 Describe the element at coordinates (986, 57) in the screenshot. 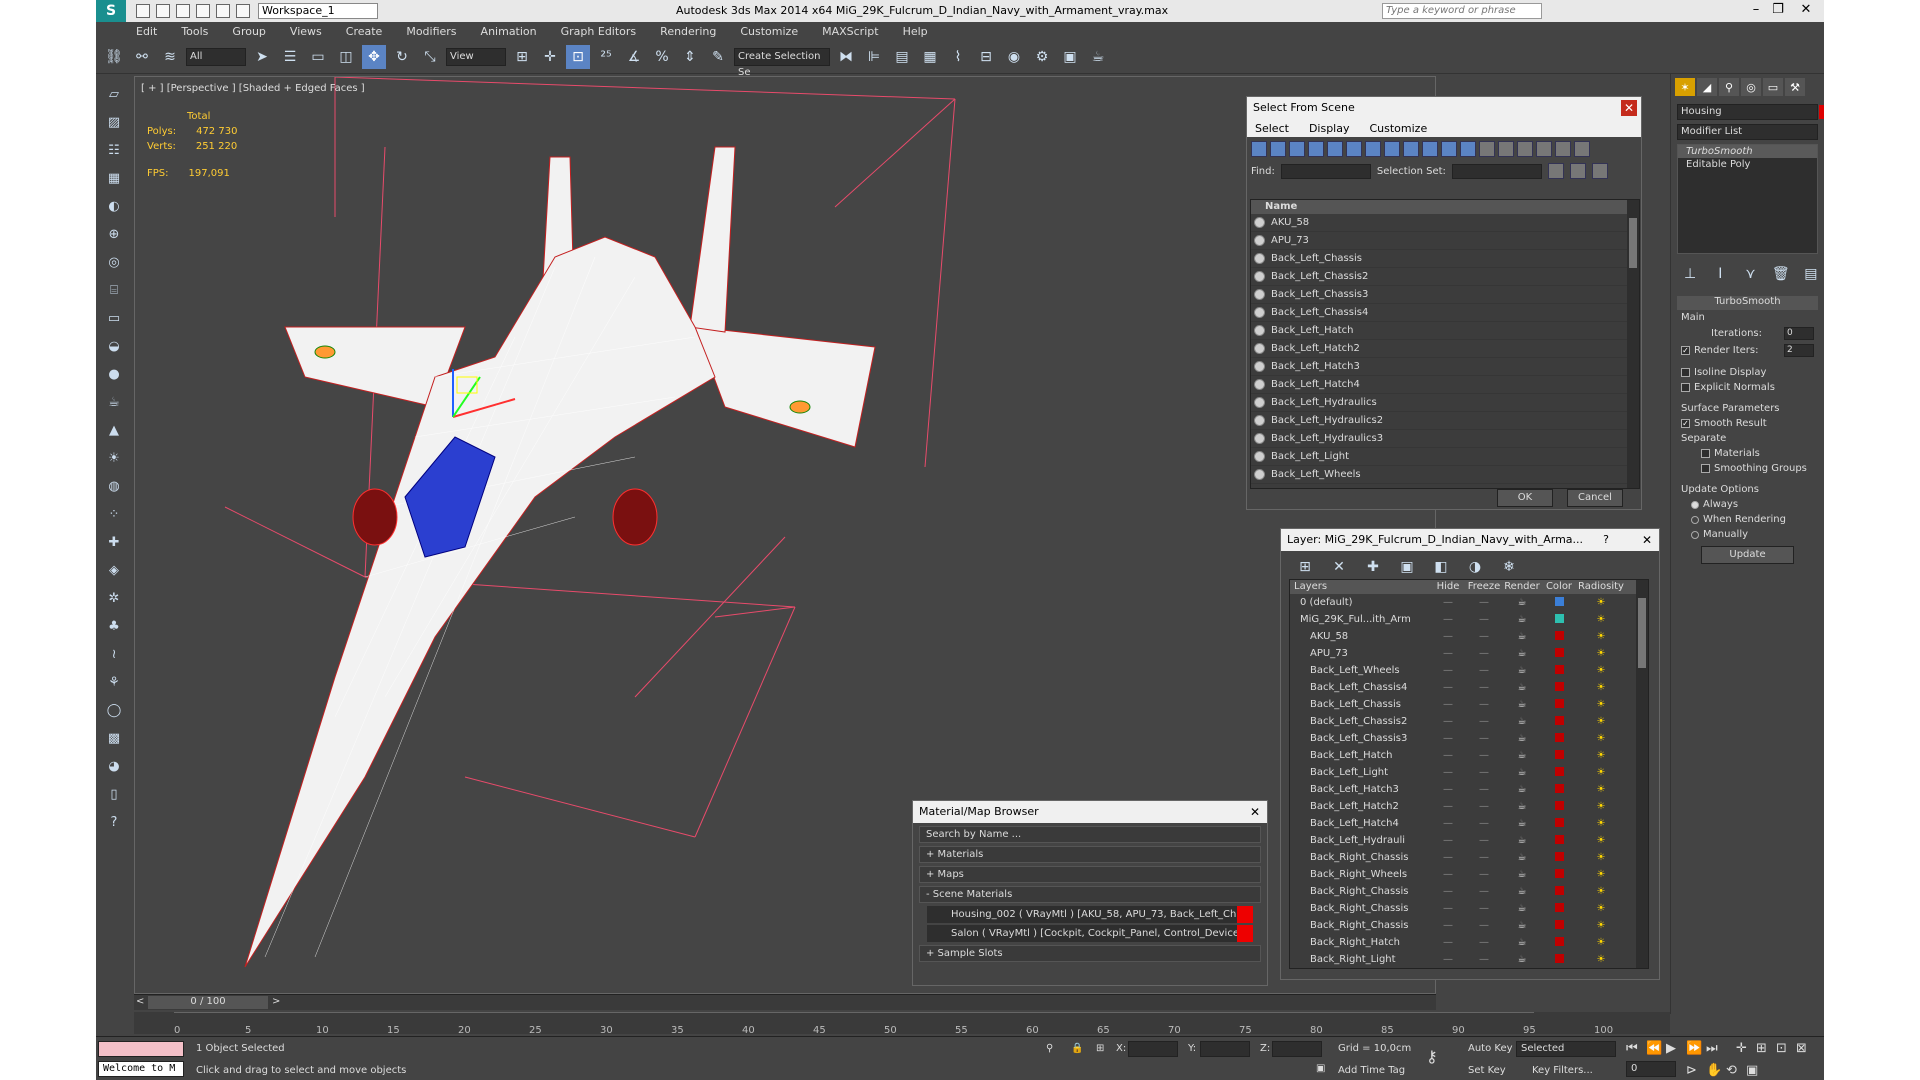

I see `schematic-view-icon: ⊟` at that location.